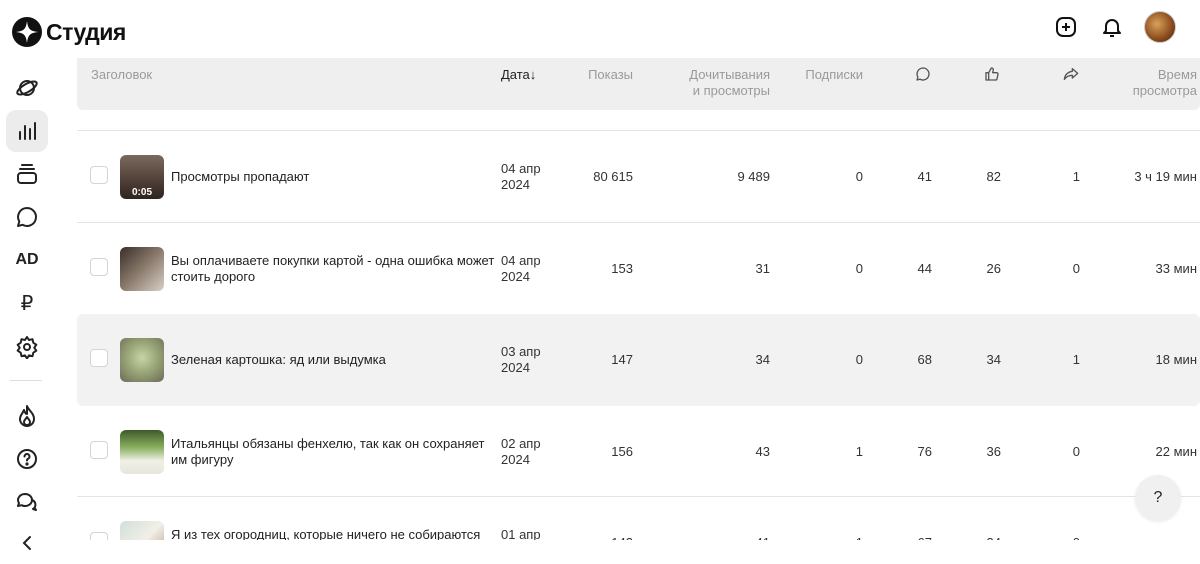  Describe the element at coordinates (924, 176) in the screenshot. I see `row-comments: 41` at that location.